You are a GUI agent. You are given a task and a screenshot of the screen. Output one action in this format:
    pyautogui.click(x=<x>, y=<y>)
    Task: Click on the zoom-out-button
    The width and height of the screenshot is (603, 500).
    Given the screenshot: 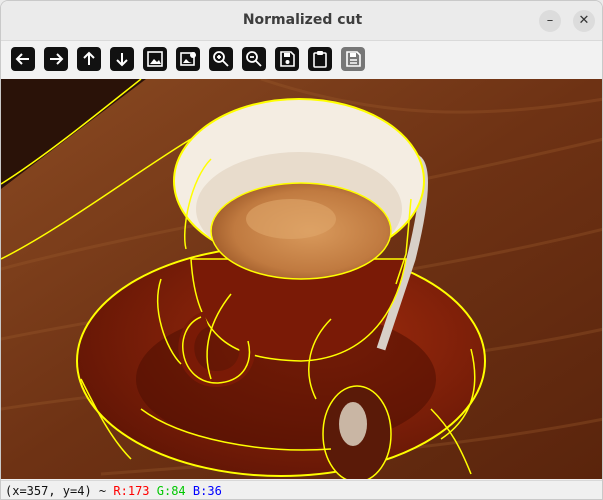 What is the action you would take?
    pyautogui.click(x=254, y=59)
    